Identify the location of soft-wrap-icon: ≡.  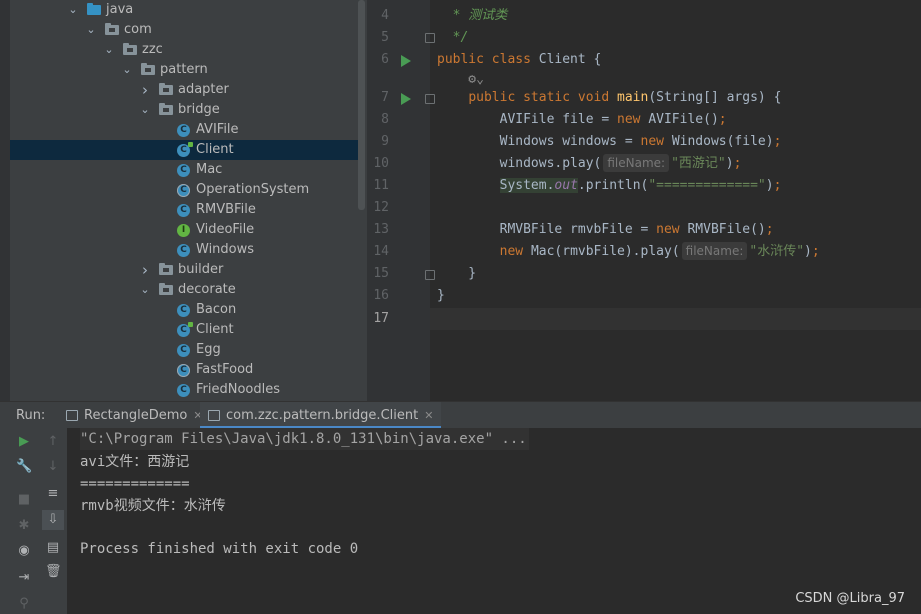
(53, 494).